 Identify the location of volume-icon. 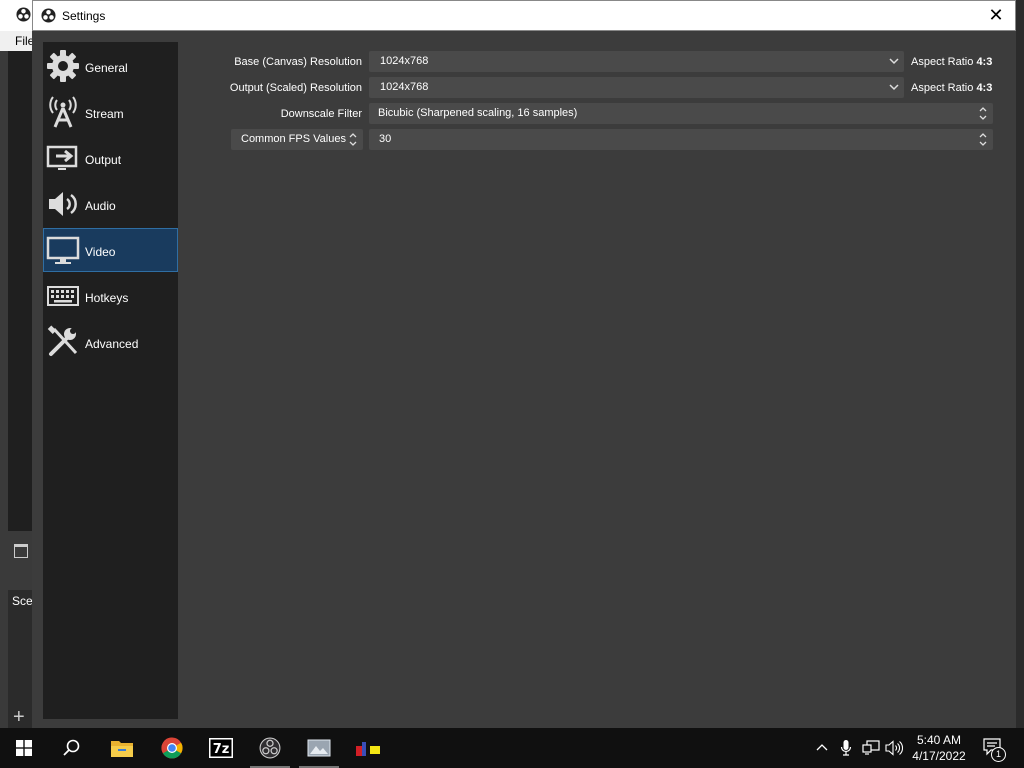
(894, 748).